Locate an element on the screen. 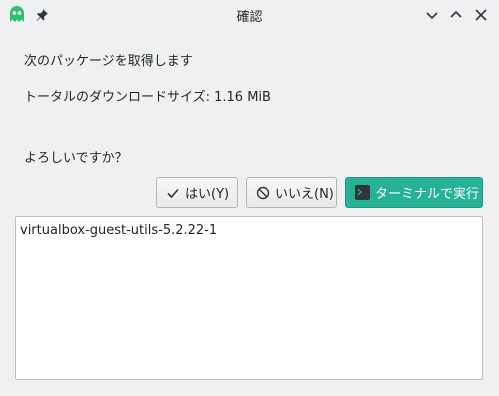 This screenshot has width=499, height=396. packages-message: 次のパッケージを取得します is located at coordinates (108, 61).